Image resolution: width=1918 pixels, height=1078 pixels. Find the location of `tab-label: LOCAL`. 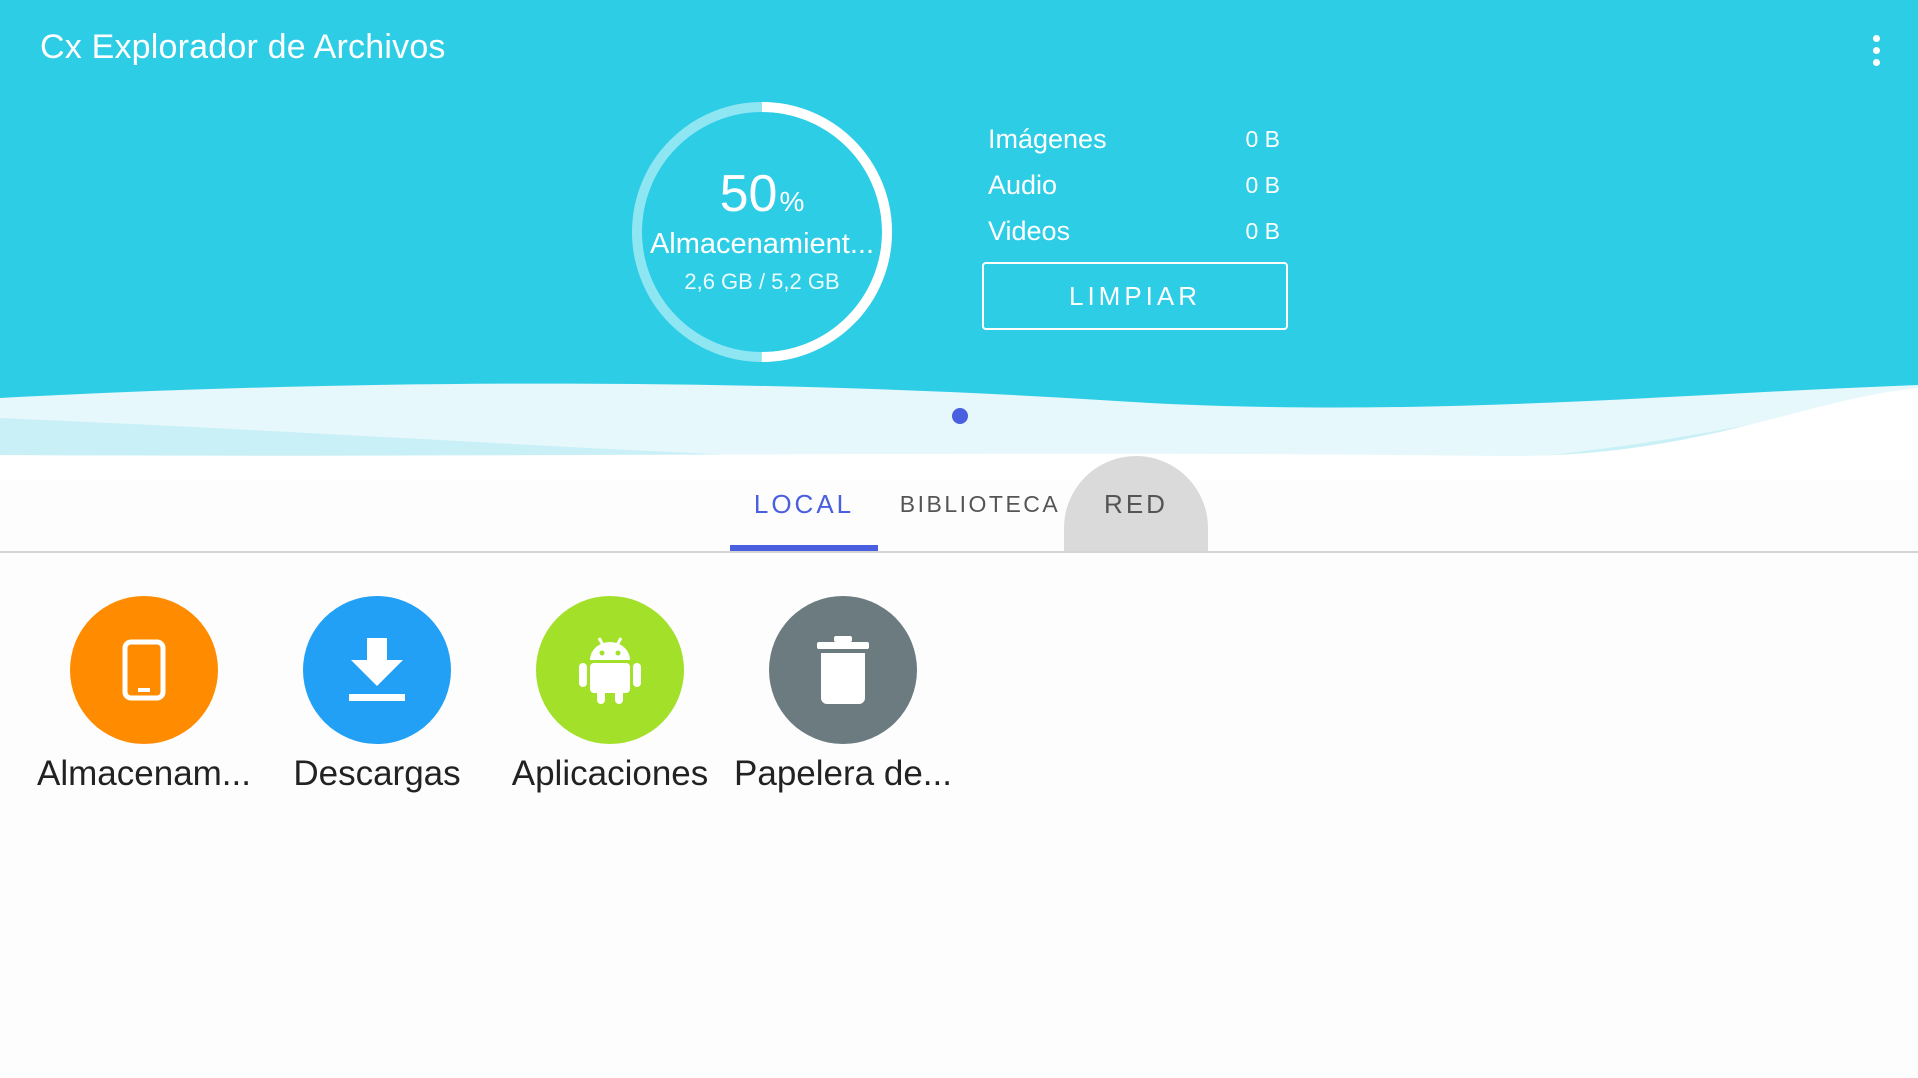

tab-label: LOCAL is located at coordinates (804, 503).